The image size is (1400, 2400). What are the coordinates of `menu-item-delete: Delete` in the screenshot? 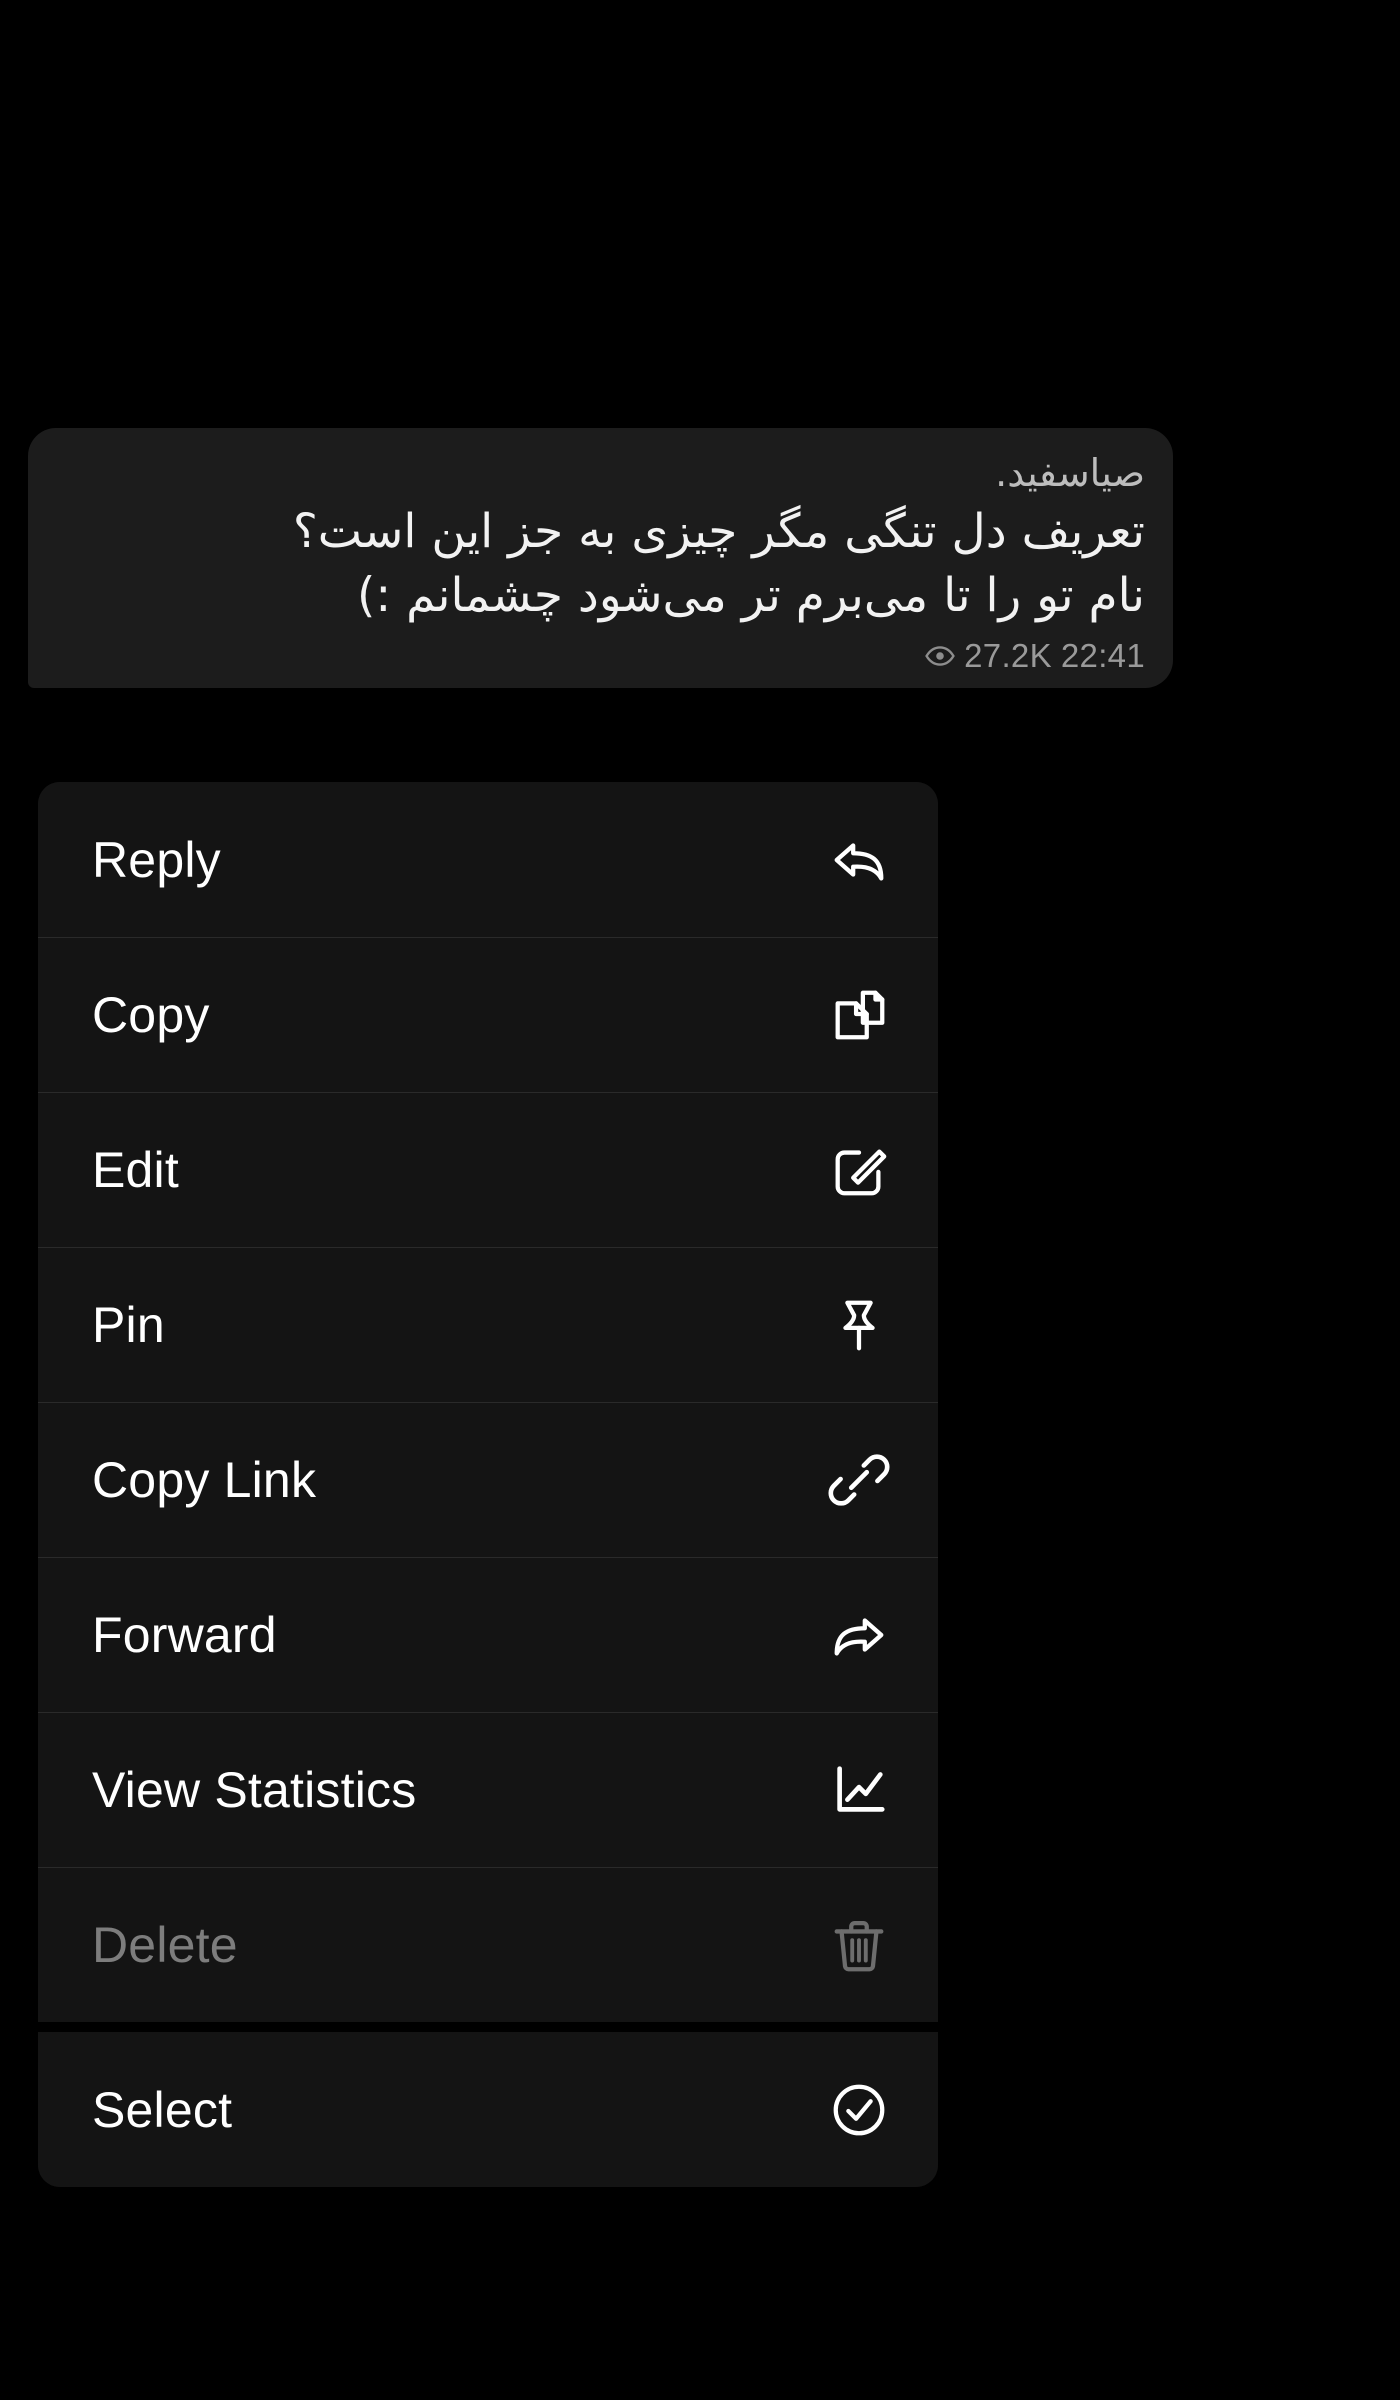 It's located at (488, 1944).